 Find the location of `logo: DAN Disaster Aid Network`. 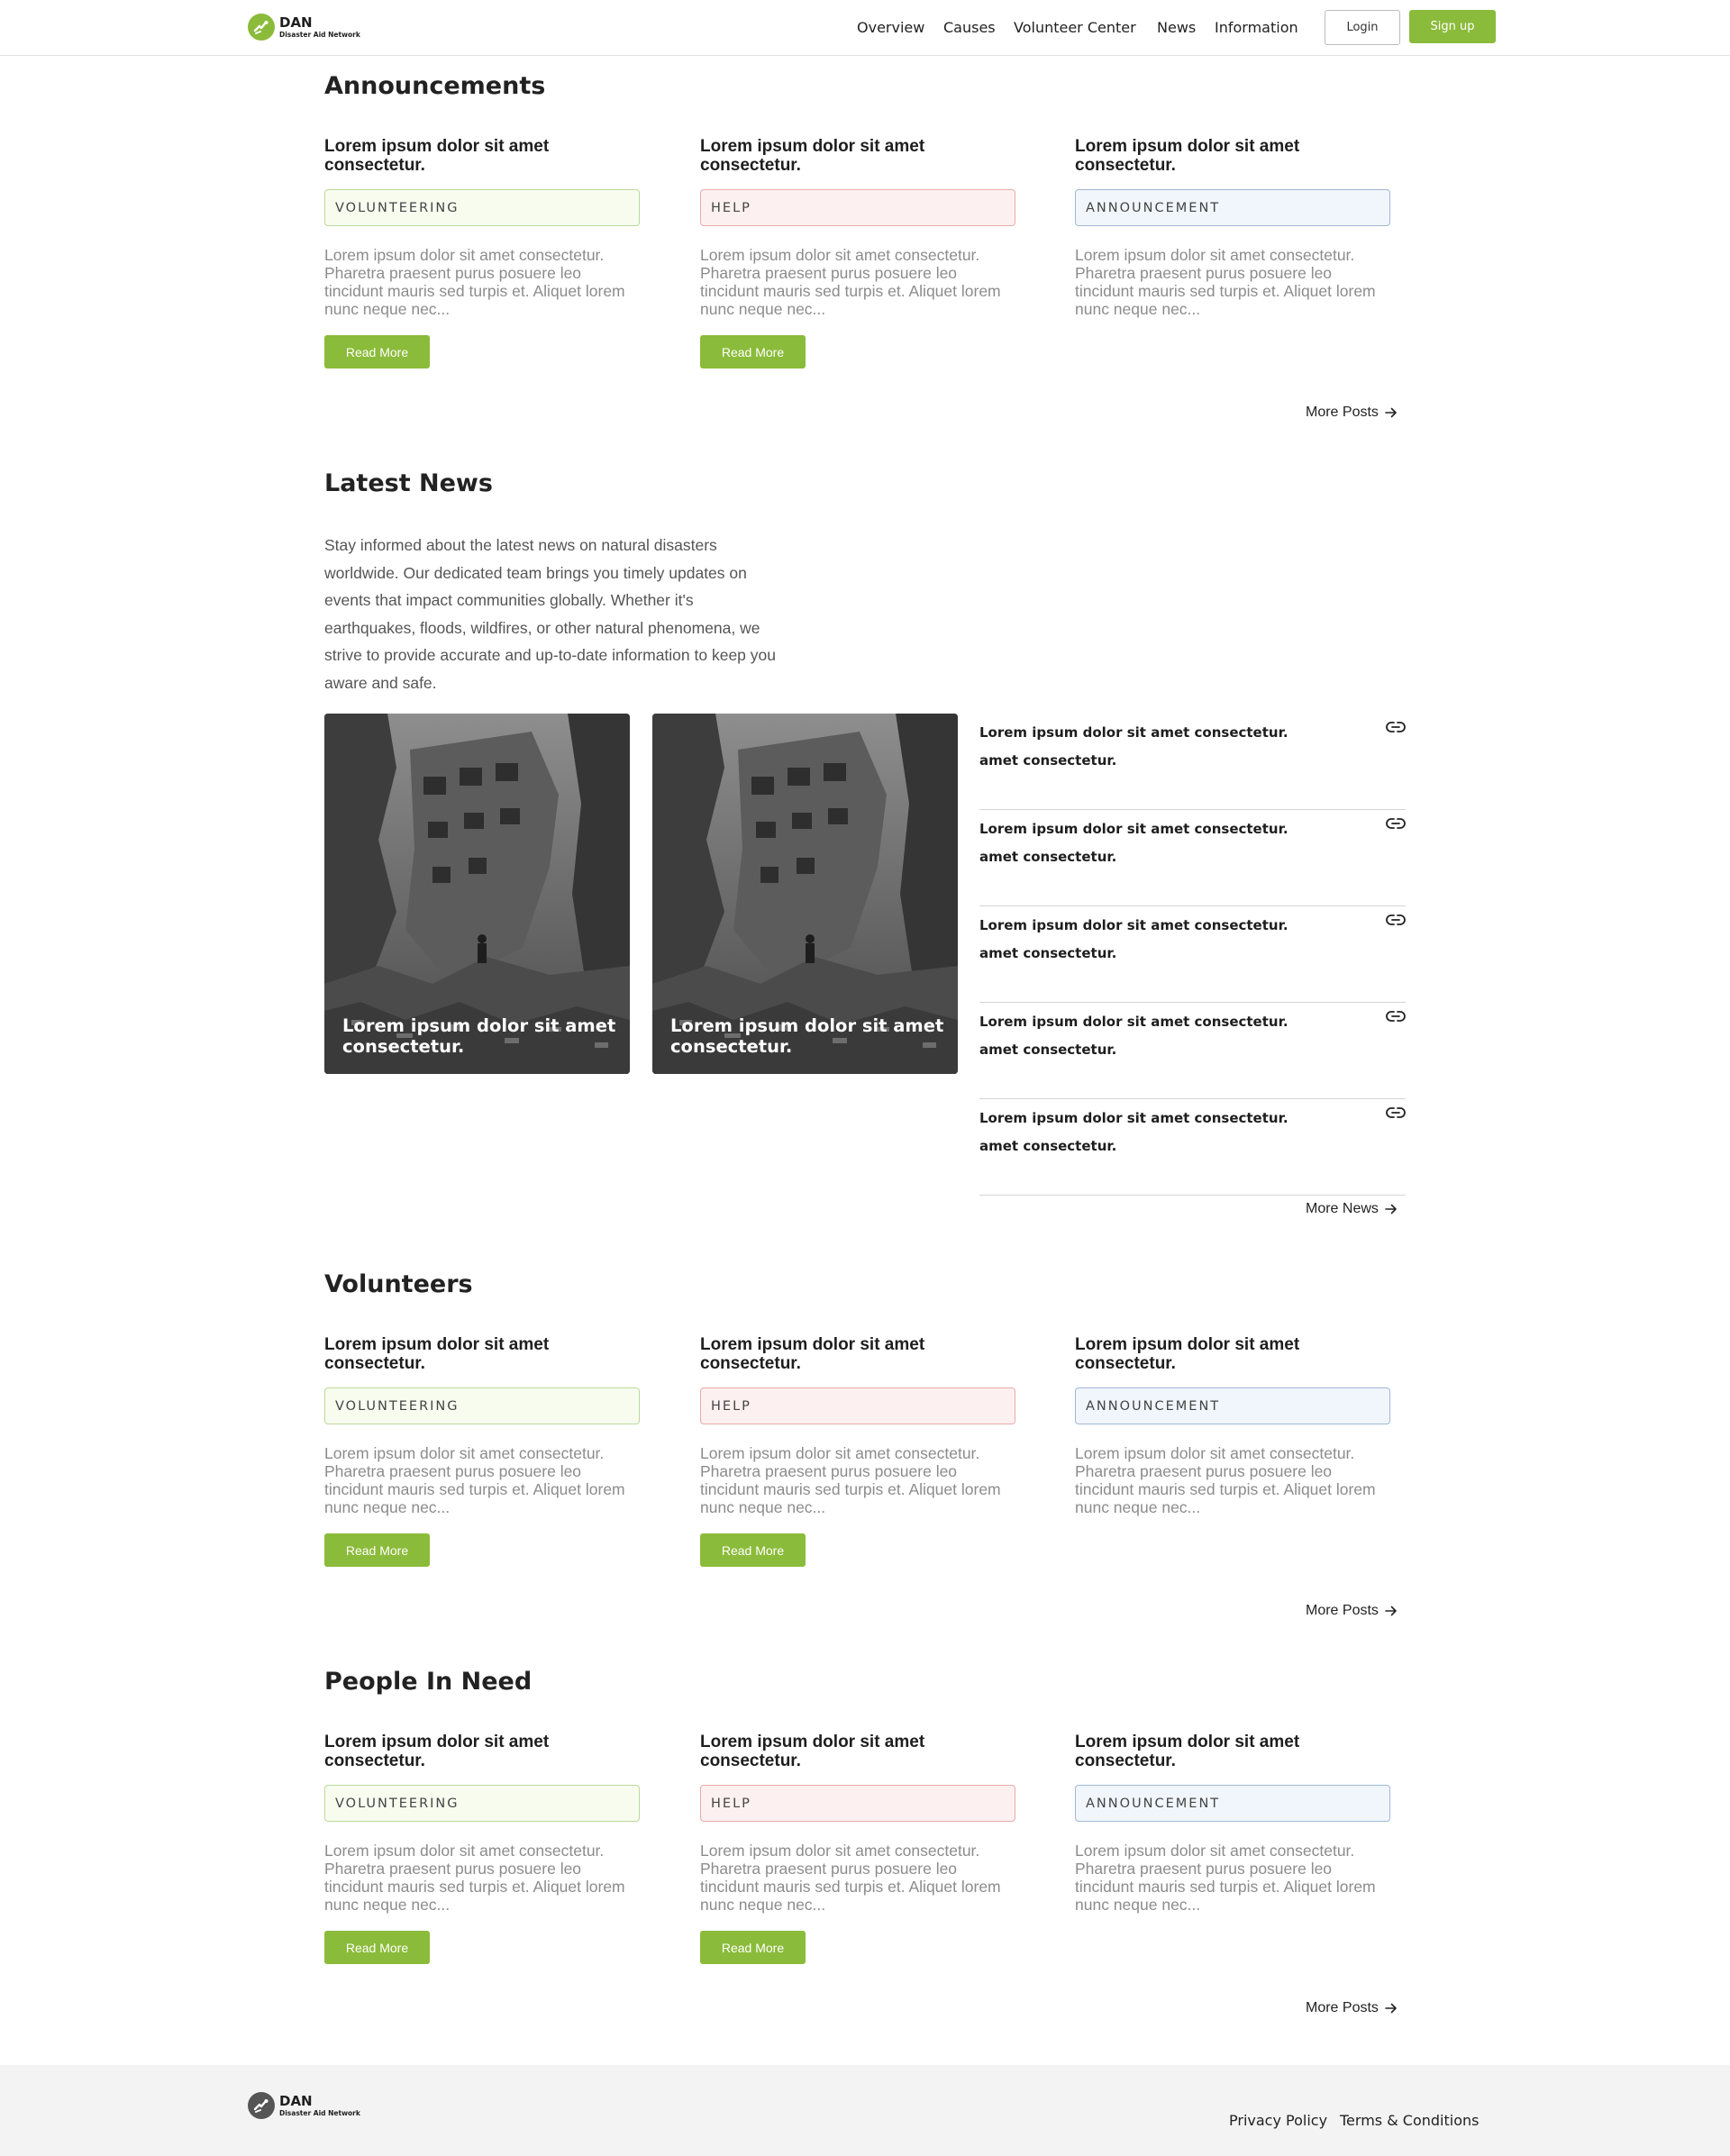

logo: DAN Disaster Aid Network is located at coordinates (304, 27).